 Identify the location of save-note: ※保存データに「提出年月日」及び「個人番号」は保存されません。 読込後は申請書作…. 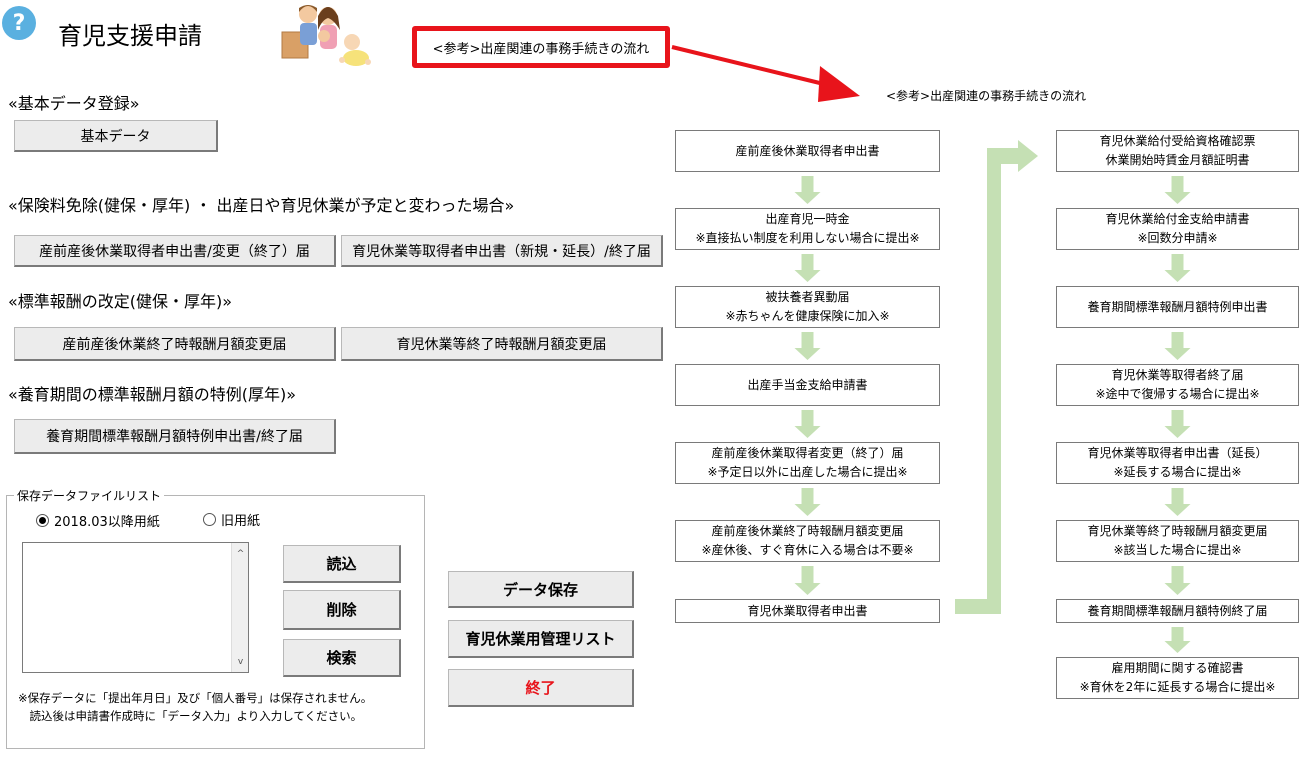
(195, 707).